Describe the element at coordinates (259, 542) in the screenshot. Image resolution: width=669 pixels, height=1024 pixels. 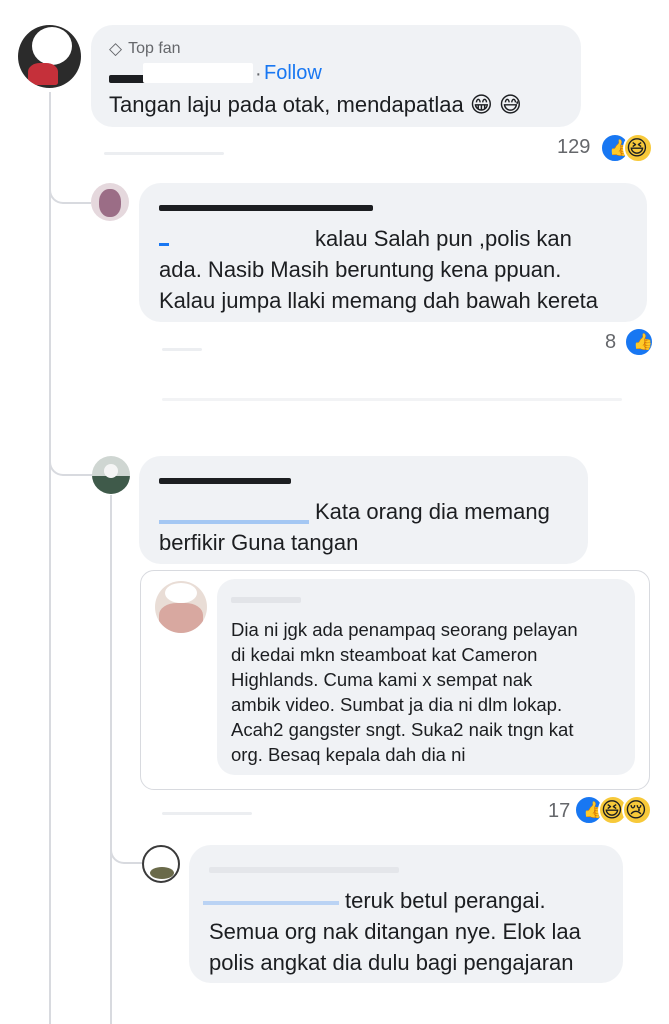
I see `comment-line: berfikir Guna tangan` at that location.